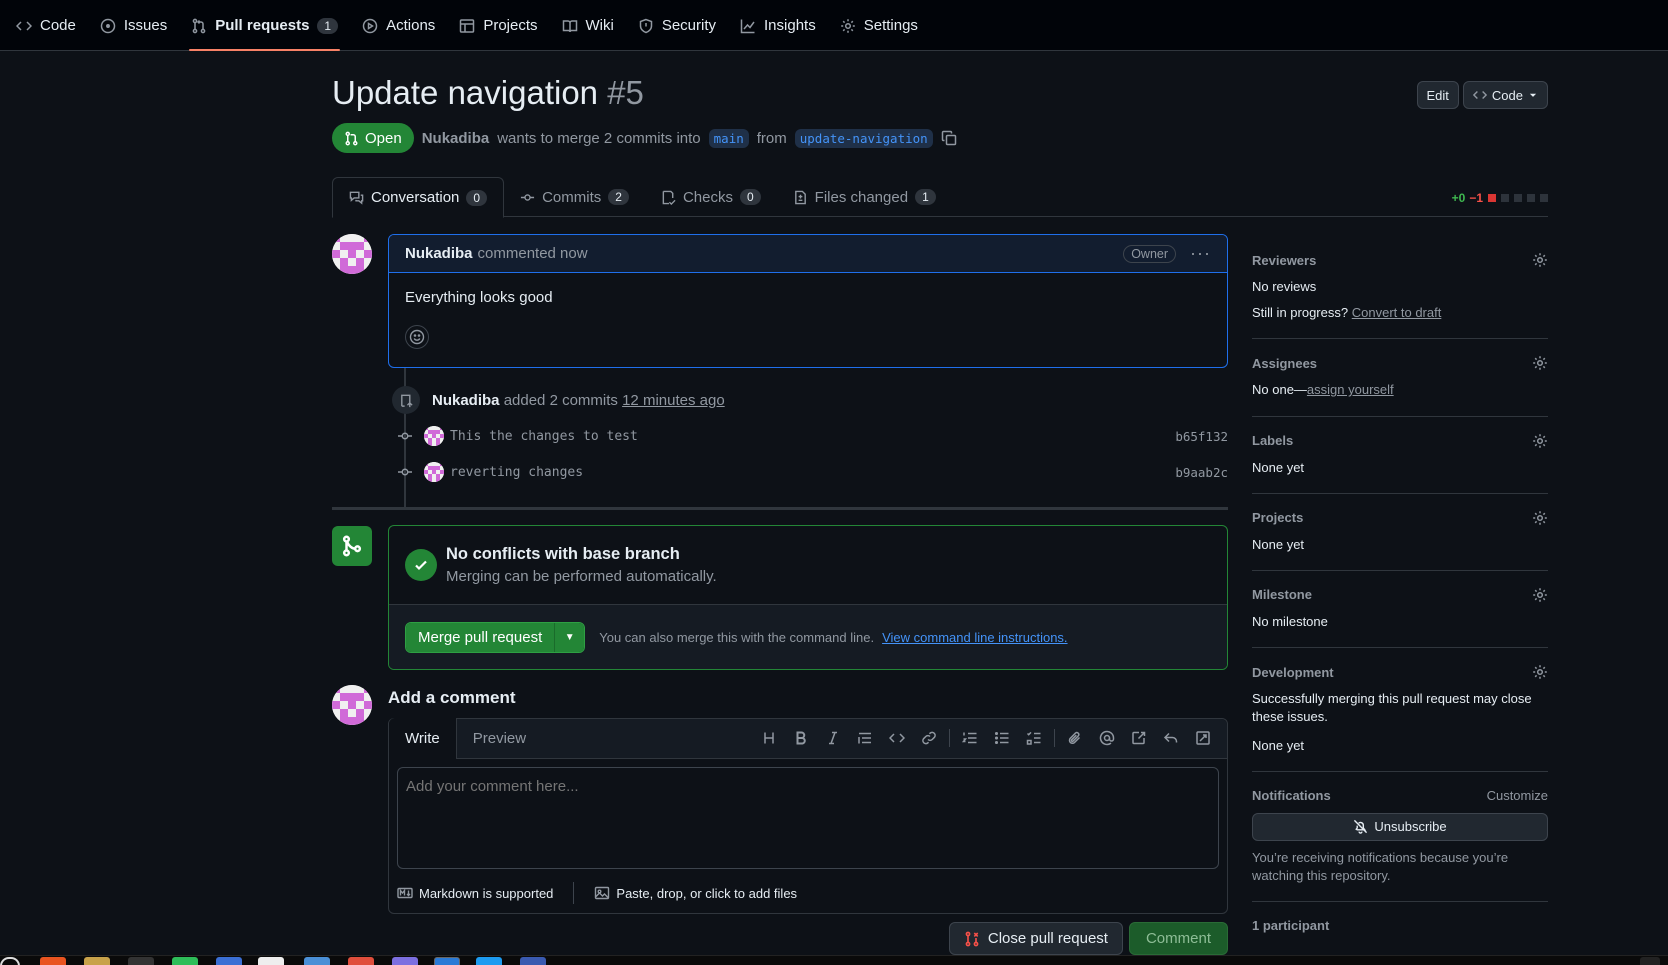 This screenshot has width=1668, height=965. I want to click on nav-insights: Insights, so click(778, 25).